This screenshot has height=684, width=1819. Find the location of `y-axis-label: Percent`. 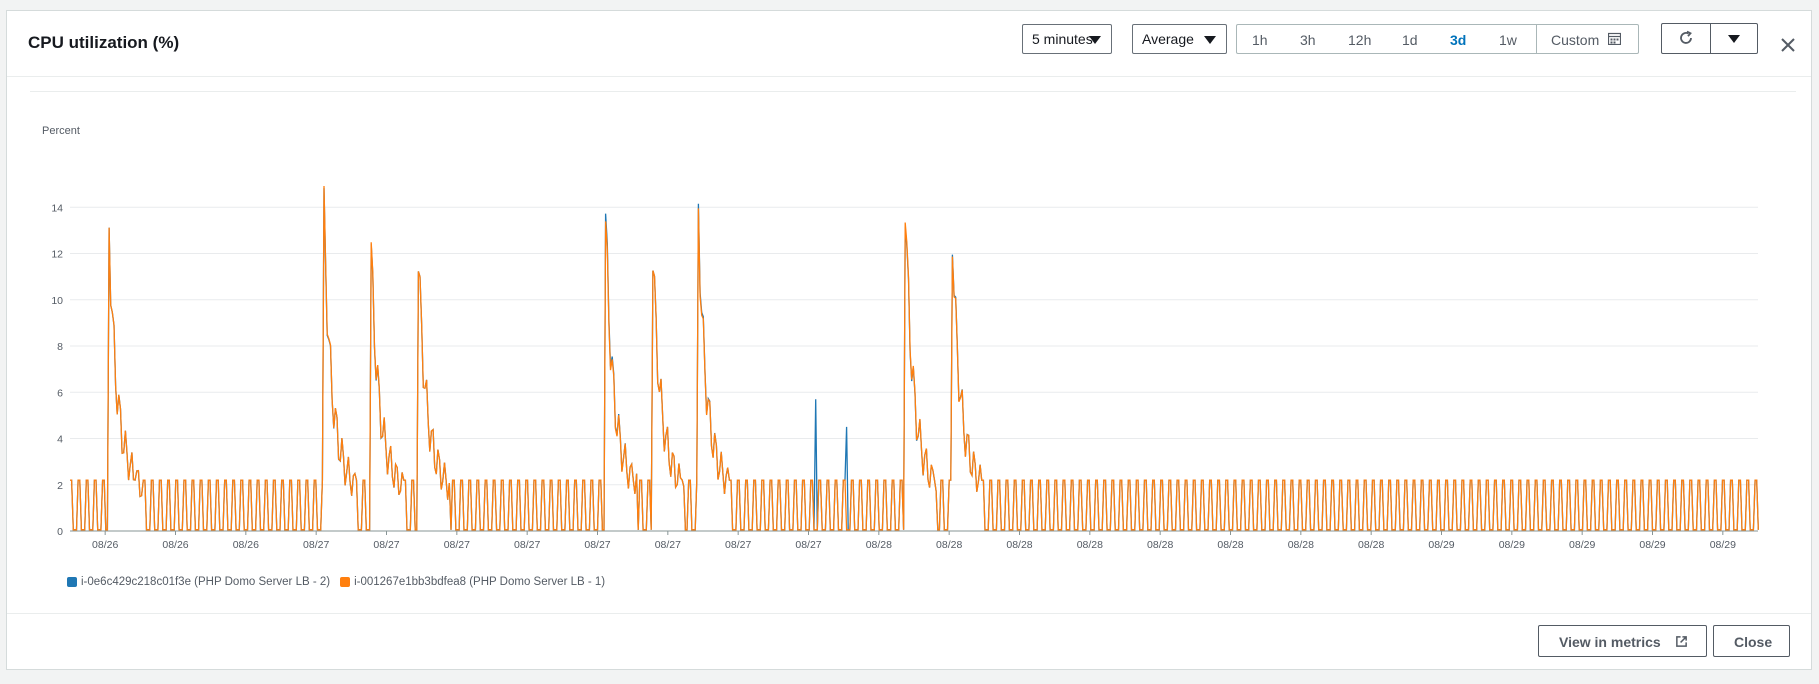

y-axis-label: Percent is located at coordinates (61, 131).